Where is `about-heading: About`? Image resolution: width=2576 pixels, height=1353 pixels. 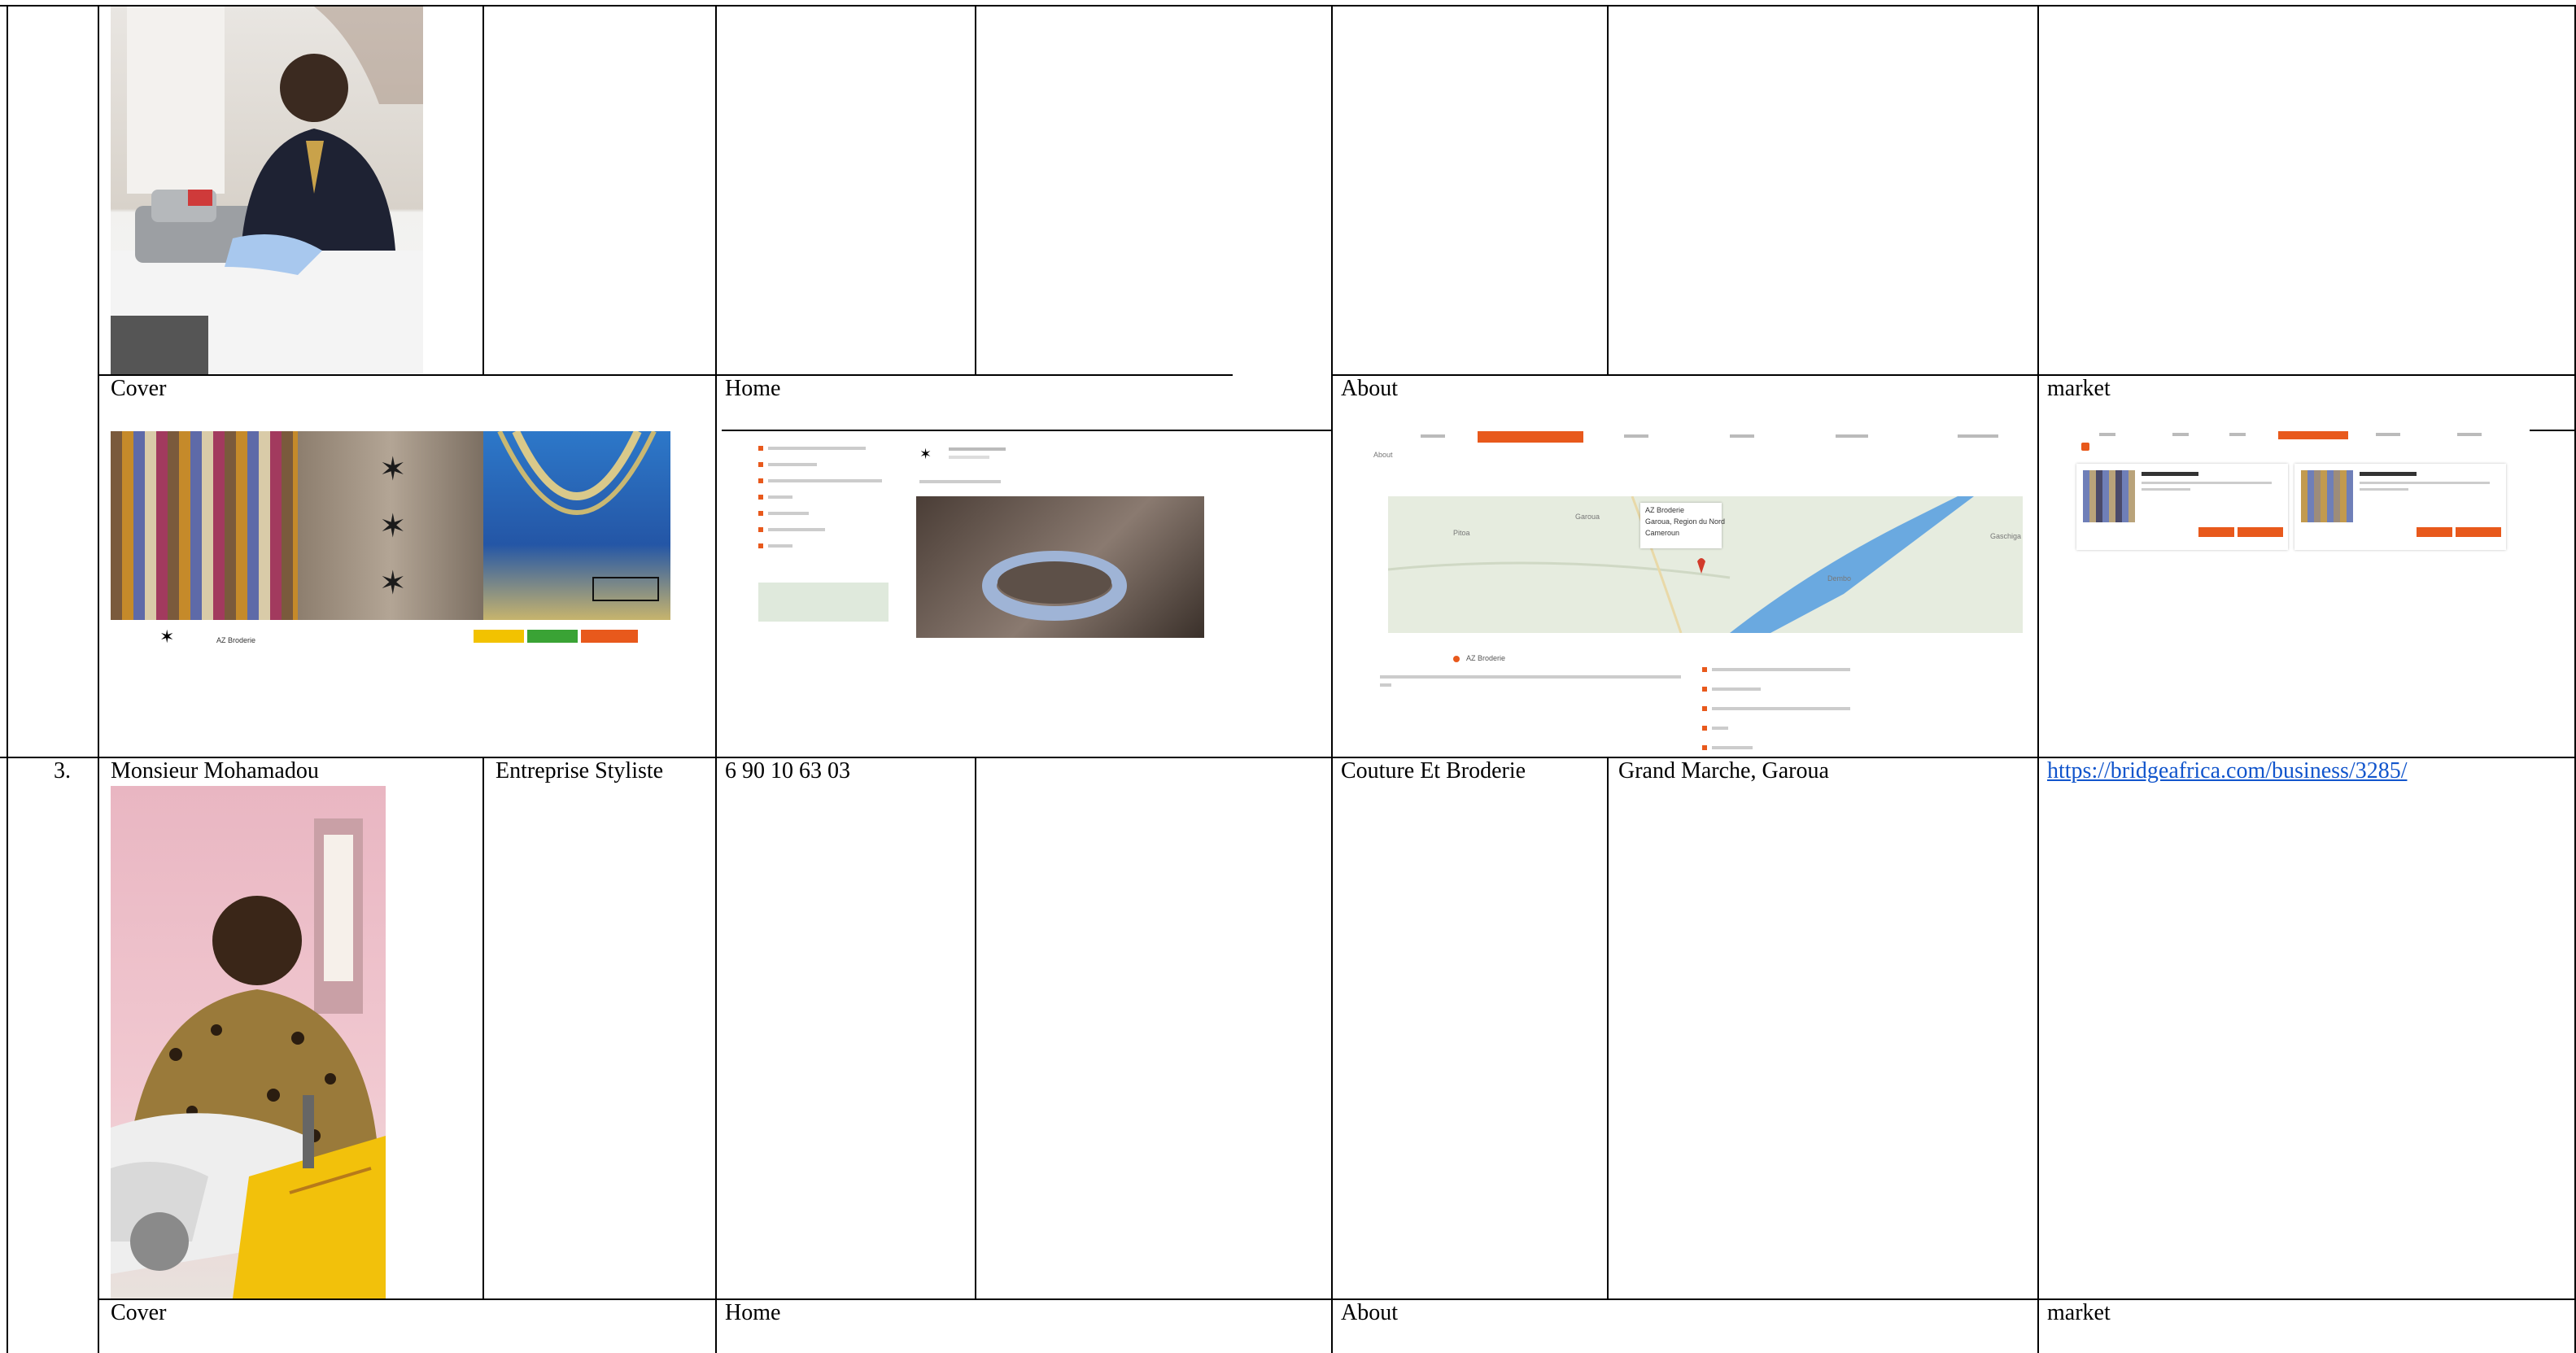 about-heading: About is located at coordinates (1383, 455).